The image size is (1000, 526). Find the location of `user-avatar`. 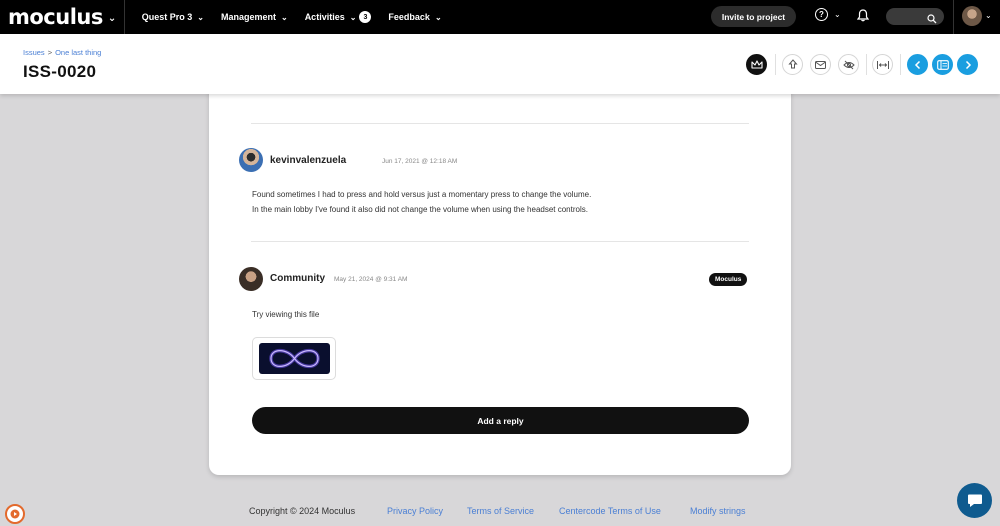

user-avatar is located at coordinates (972, 16).